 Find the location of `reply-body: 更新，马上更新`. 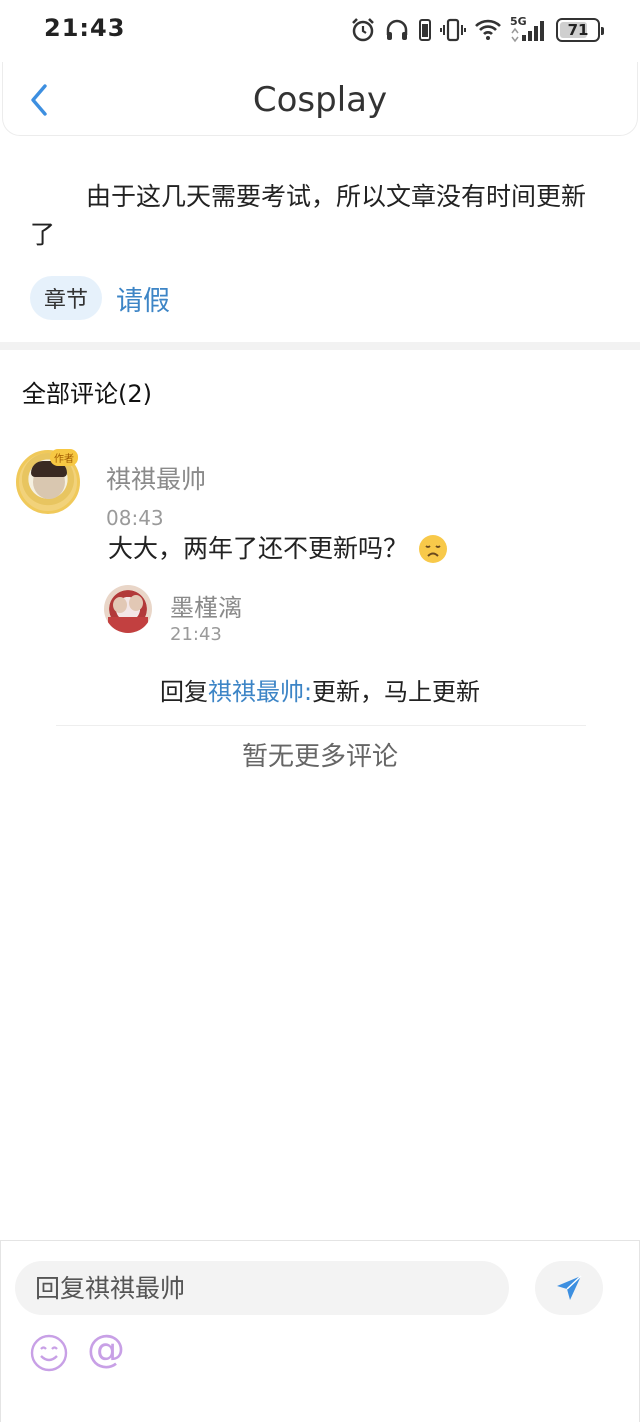

reply-body: 更新，马上更新 is located at coordinates (396, 692).